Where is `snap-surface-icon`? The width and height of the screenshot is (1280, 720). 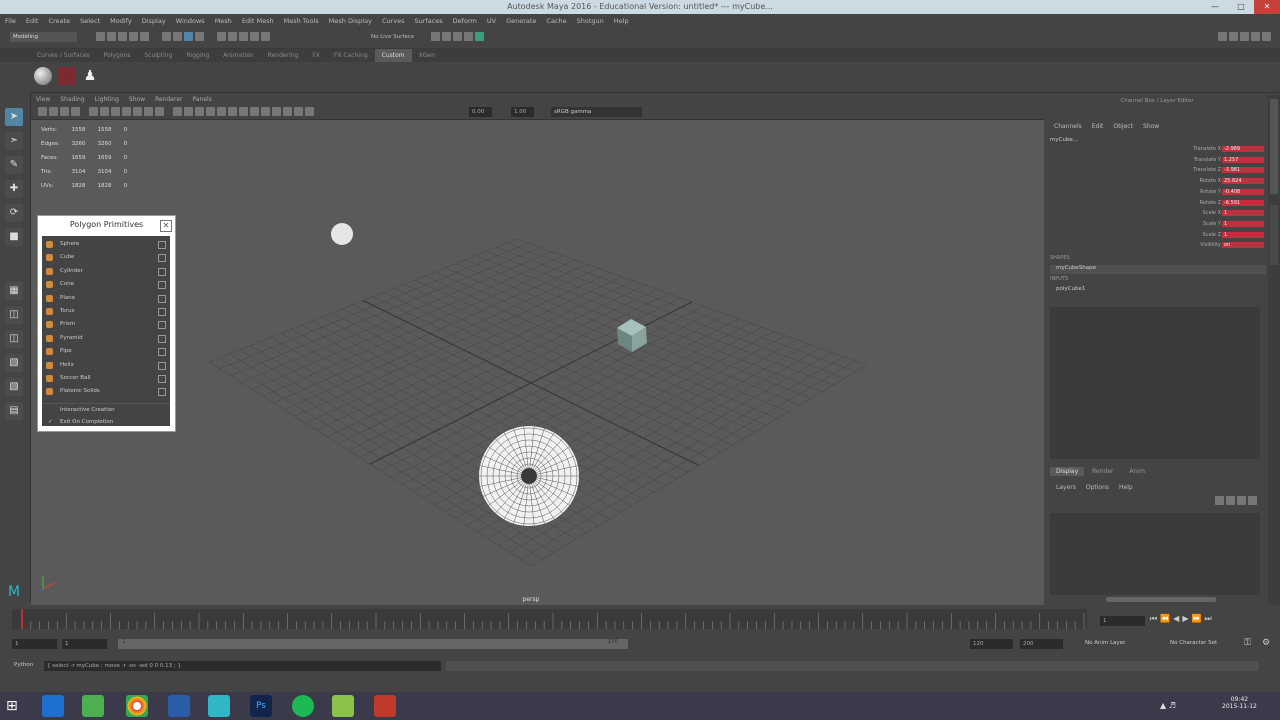
snap-surface-icon is located at coordinates (254, 36).